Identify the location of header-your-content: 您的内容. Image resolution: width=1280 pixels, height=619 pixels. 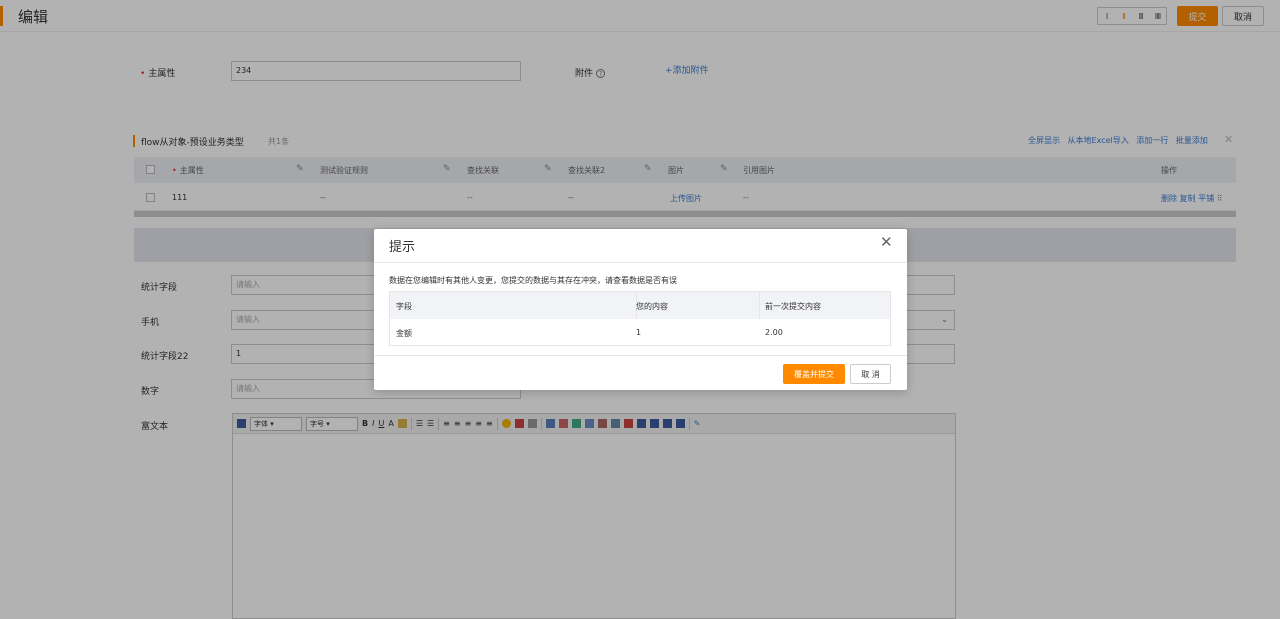
(652, 306).